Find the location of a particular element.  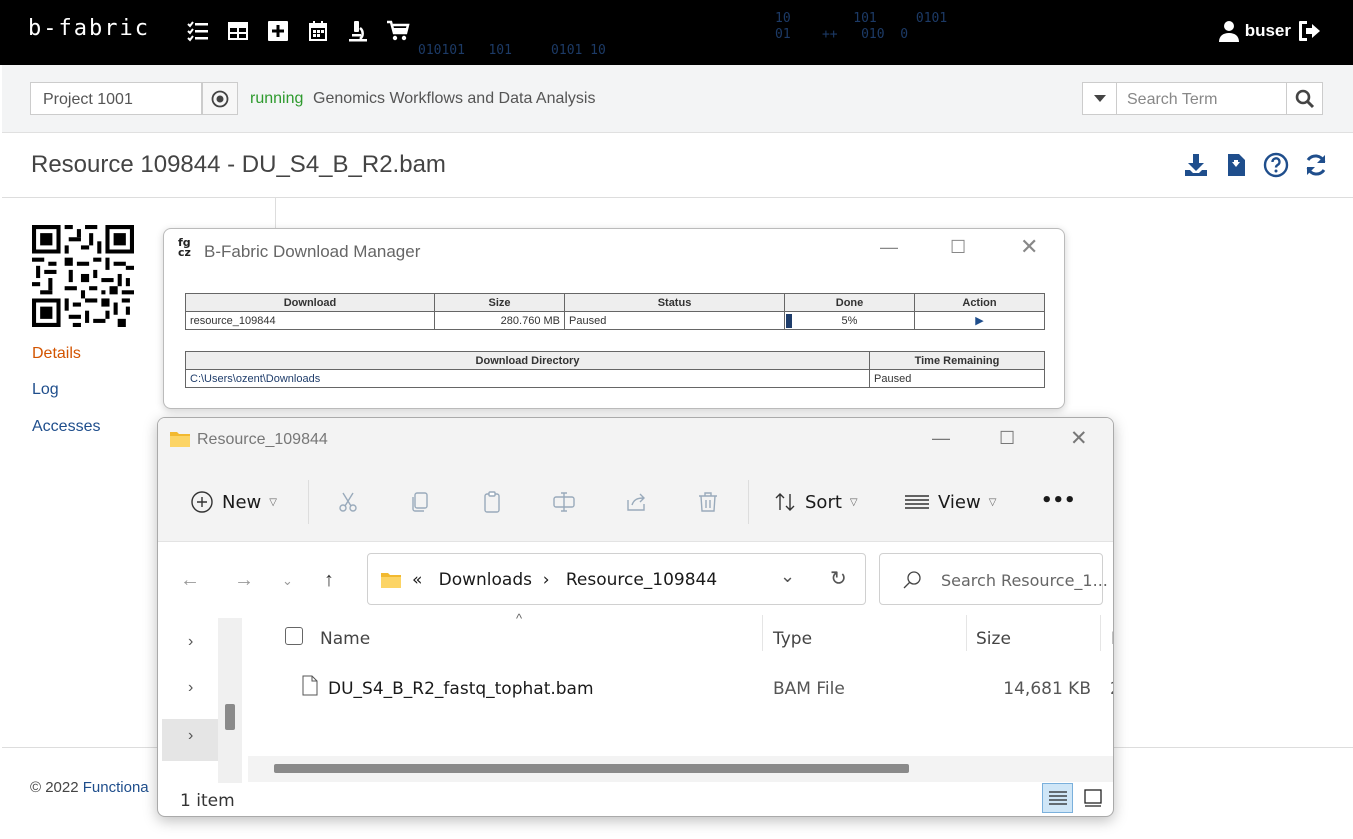

select-all-checkbox is located at coordinates (294, 636).